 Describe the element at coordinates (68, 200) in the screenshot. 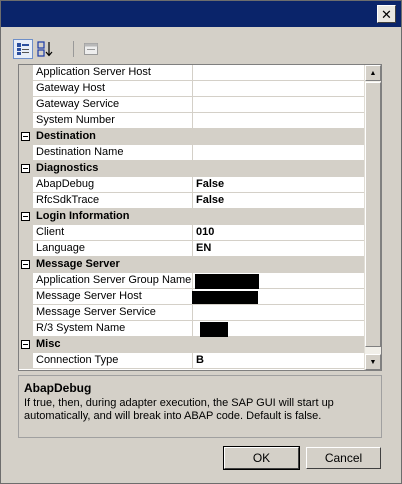

I see `property-name: RfcSdkTrace` at that location.